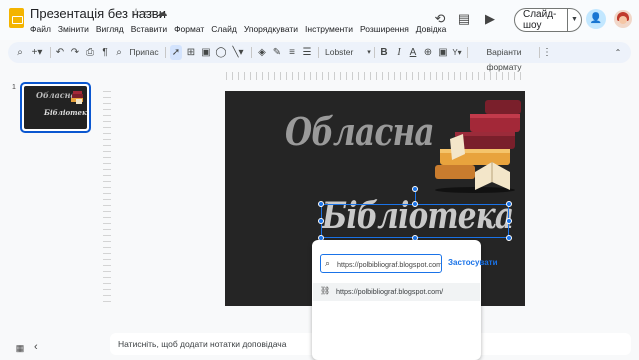  Describe the element at coordinates (73, 29) in the screenshot. I see `menu-edit: Змінити` at that location.